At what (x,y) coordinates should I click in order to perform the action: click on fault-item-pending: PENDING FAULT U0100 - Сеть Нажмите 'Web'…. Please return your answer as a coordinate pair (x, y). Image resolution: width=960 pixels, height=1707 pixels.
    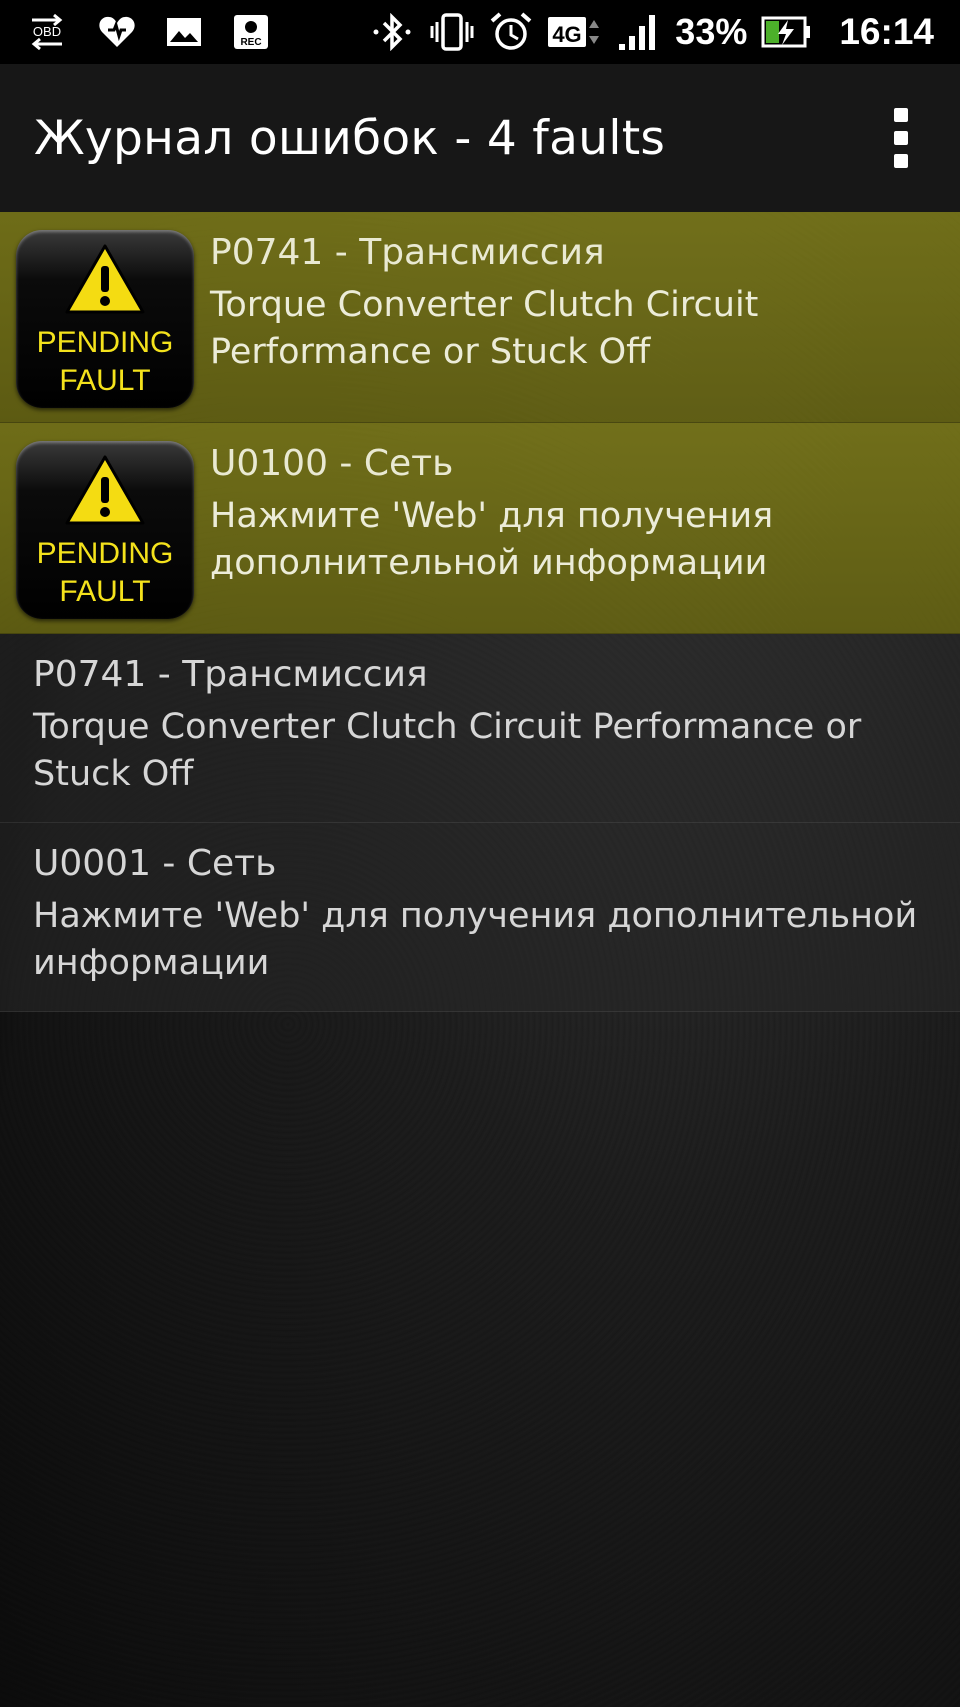
    Looking at the image, I should click on (480, 528).